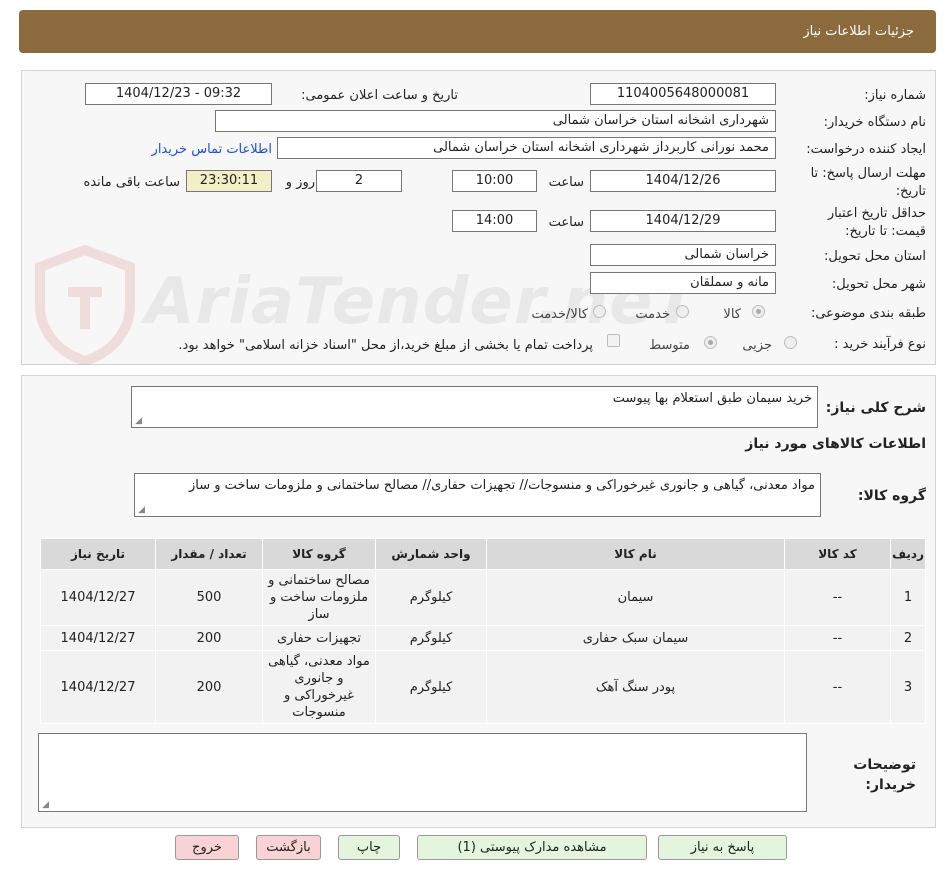 The image size is (944, 880). What do you see at coordinates (474, 407) in the screenshot?
I see `description-textarea: خرید سیمان طبق استعلام بها پیوست ◢` at bounding box center [474, 407].